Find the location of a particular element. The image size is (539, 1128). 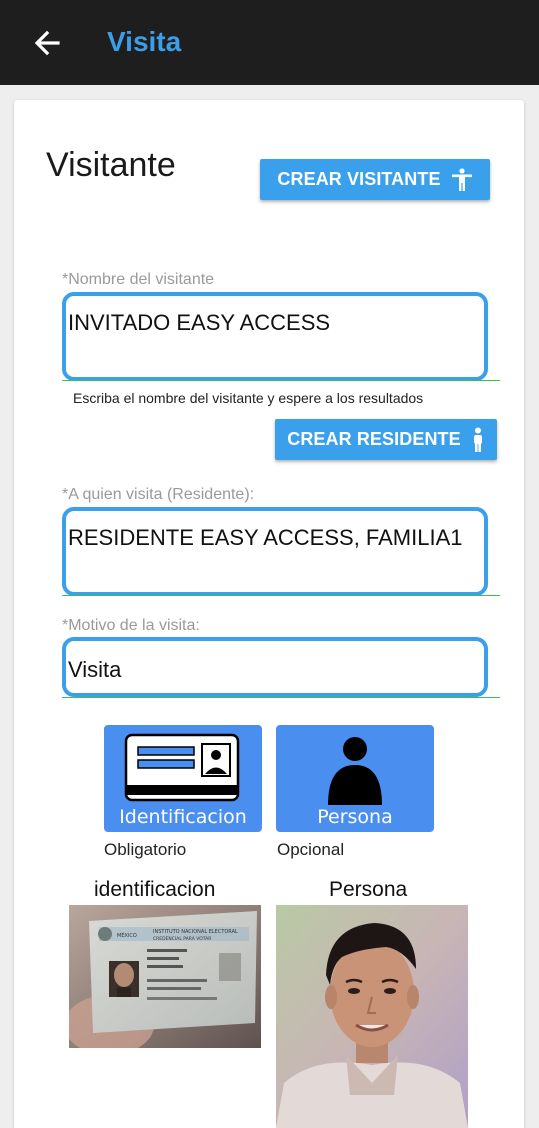

id-card-icon is located at coordinates (182, 767).